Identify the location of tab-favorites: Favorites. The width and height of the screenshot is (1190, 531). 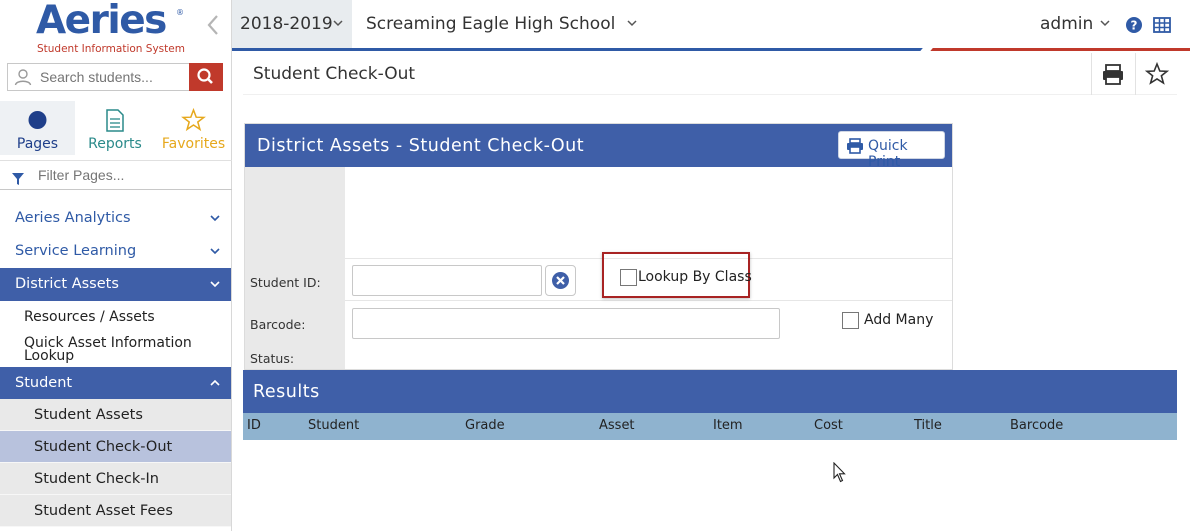
(193, 128).